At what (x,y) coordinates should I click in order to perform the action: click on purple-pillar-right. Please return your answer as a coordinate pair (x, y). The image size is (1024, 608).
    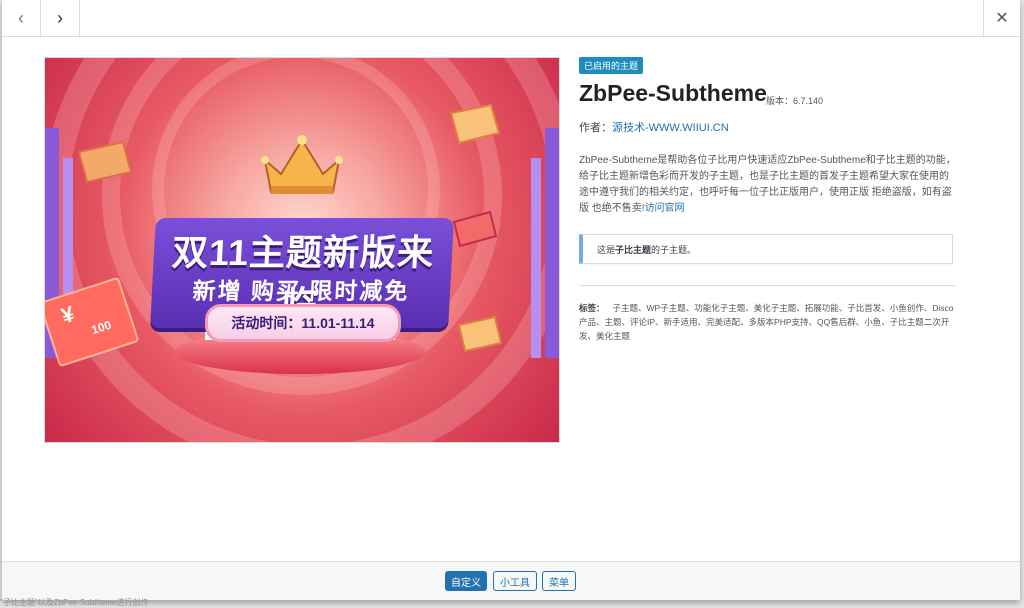
    Looking at the image, I should click on (545, 243).